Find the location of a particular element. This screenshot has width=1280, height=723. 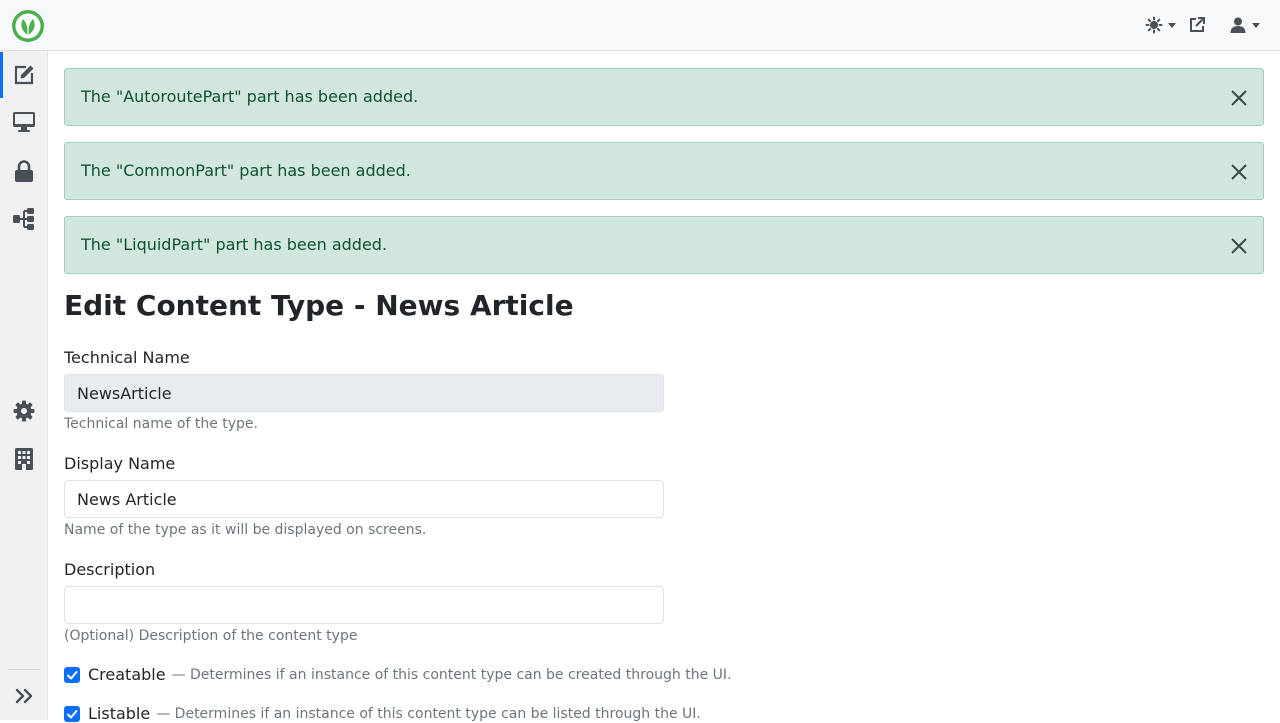

technical-name-input is located at coordinates (364, 393).